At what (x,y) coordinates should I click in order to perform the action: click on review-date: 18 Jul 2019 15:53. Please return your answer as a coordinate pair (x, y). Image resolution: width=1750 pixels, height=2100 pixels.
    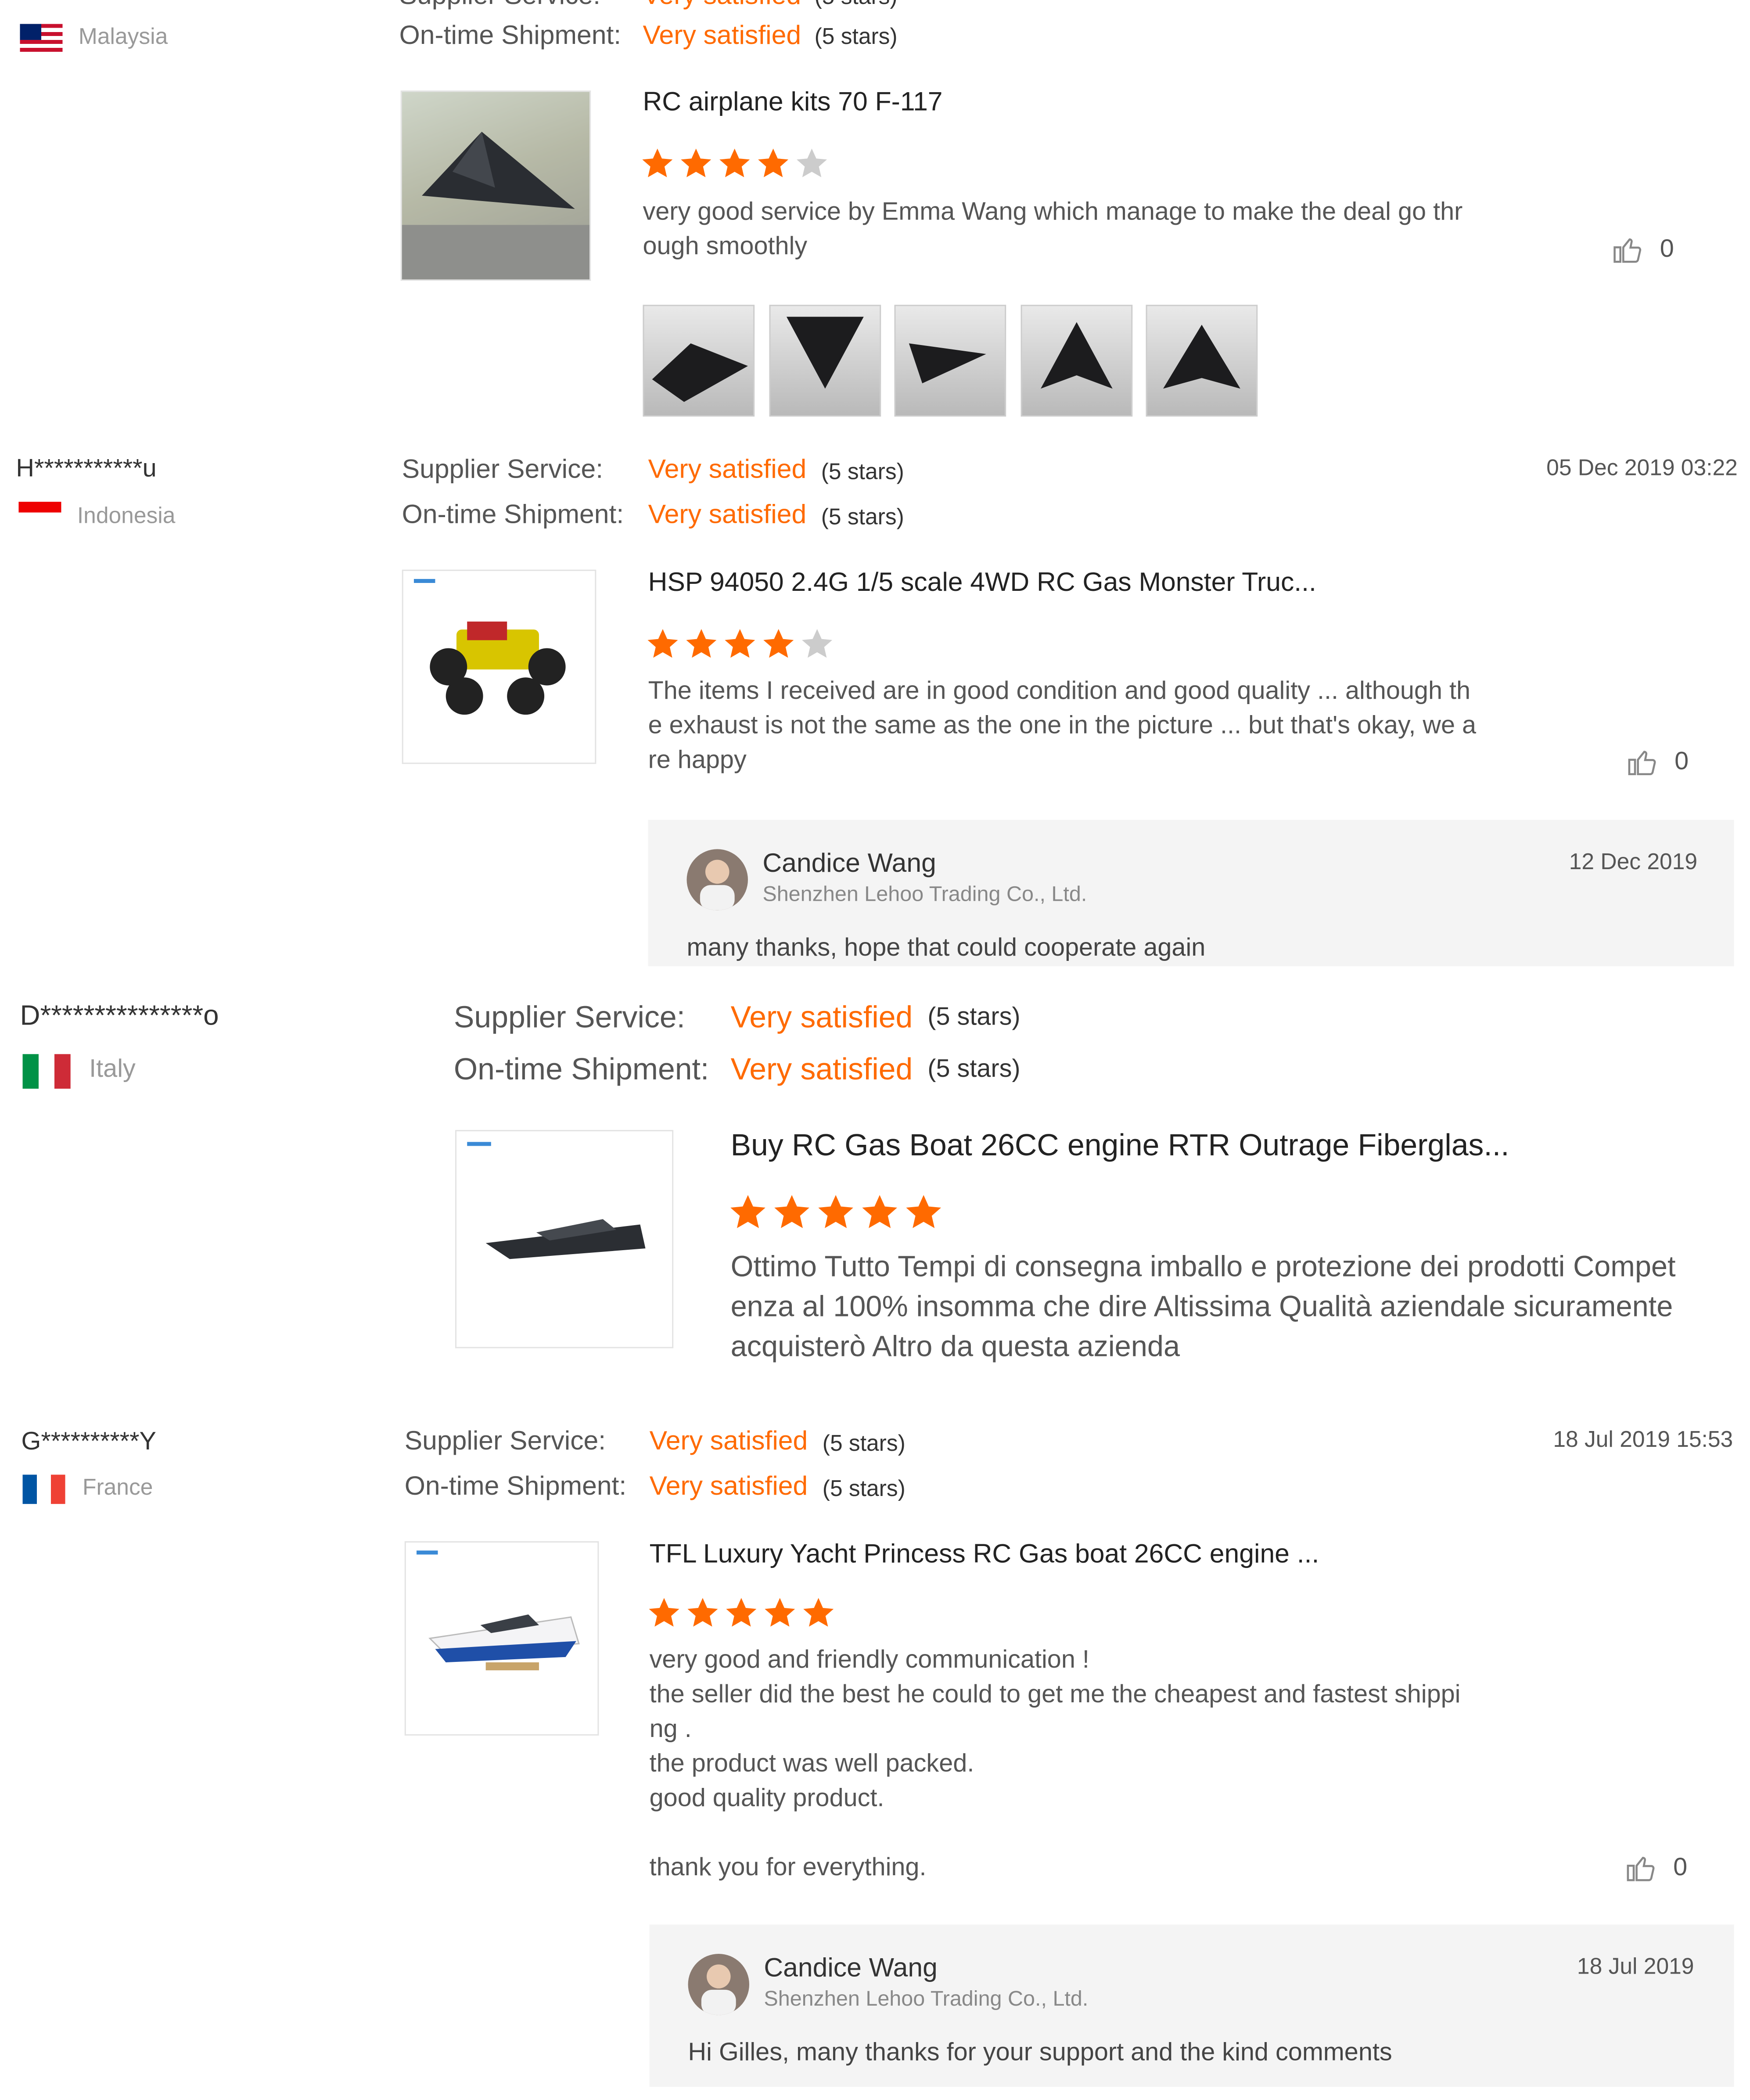
    Looking at the image, I should click on (1643, 1439).